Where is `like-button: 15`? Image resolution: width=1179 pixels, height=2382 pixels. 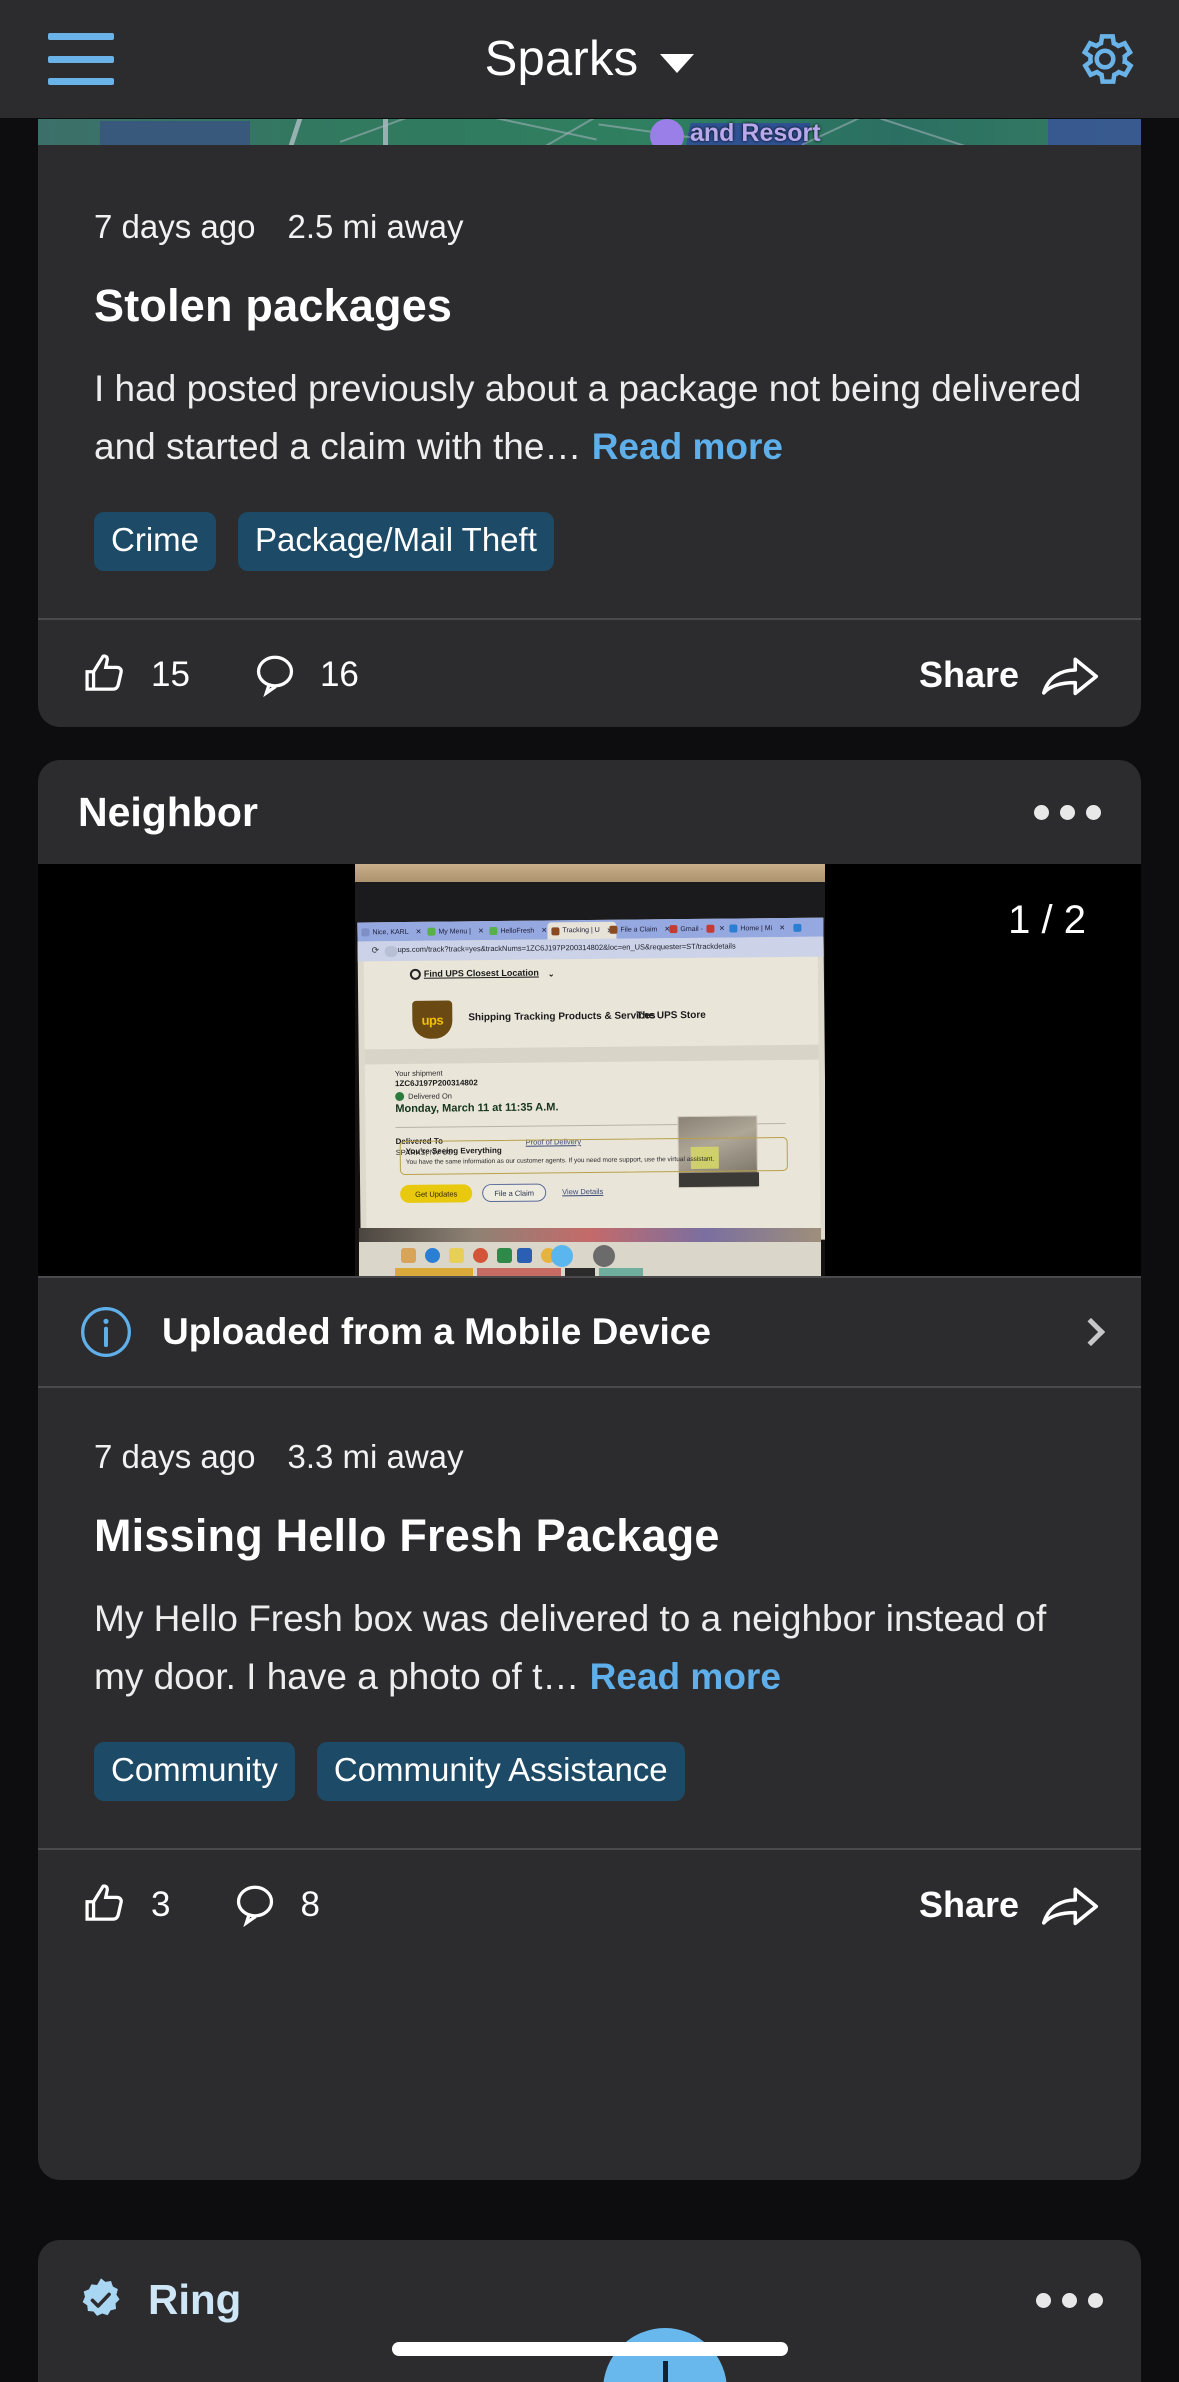
like-button: 15 is located at coordinates (134, 675).